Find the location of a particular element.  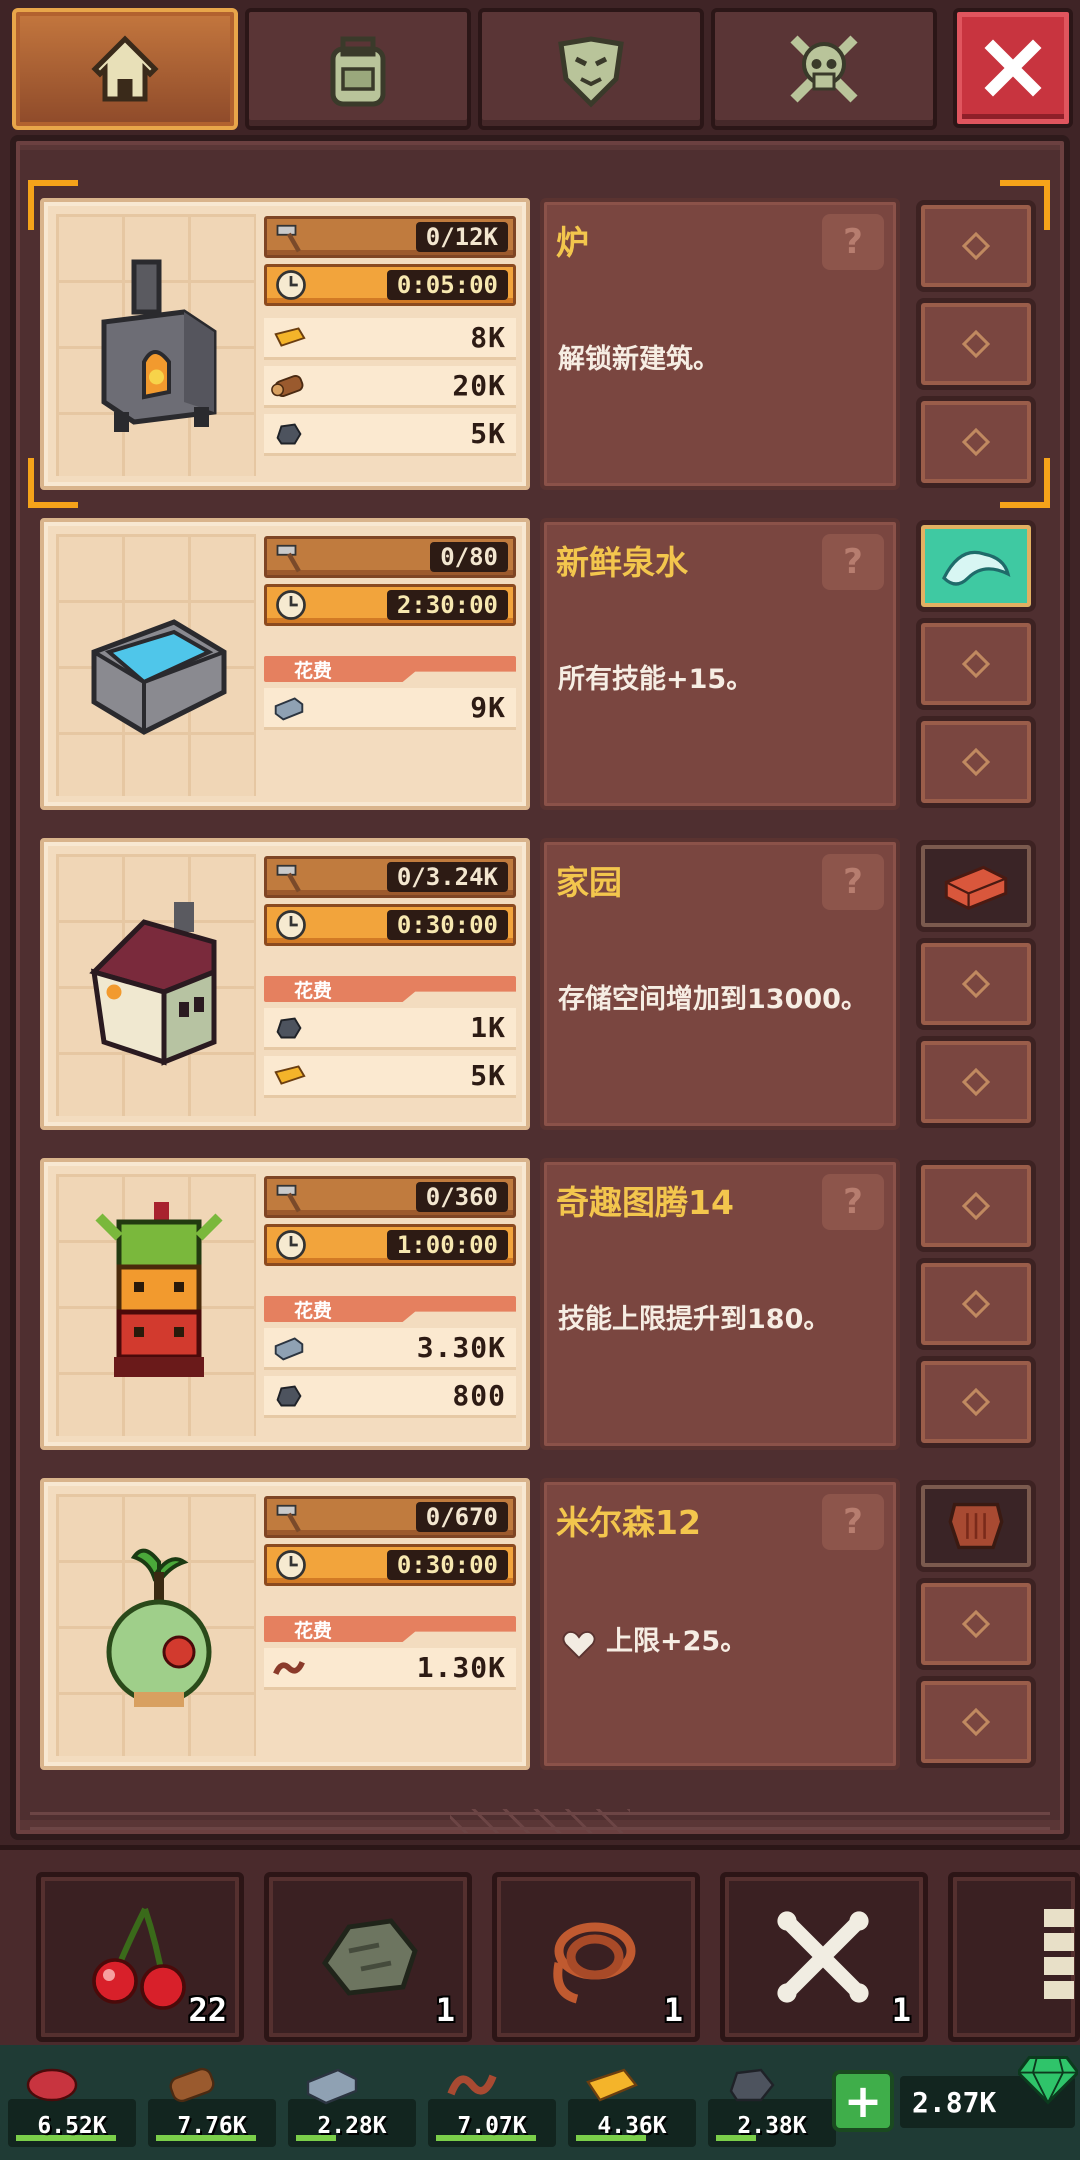

progress-value: 0/12K is located at coordinates (461, 237).